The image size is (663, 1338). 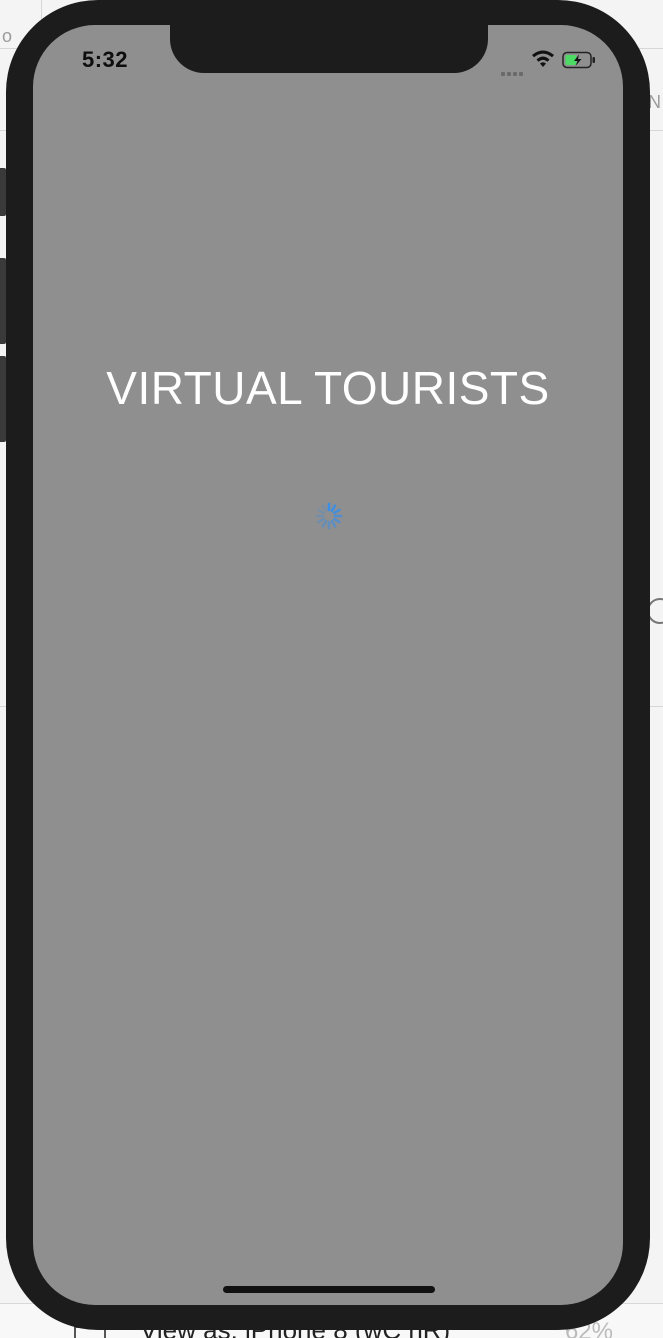 I want to click on activity-indicator-icon, so click(x=329, y=516).